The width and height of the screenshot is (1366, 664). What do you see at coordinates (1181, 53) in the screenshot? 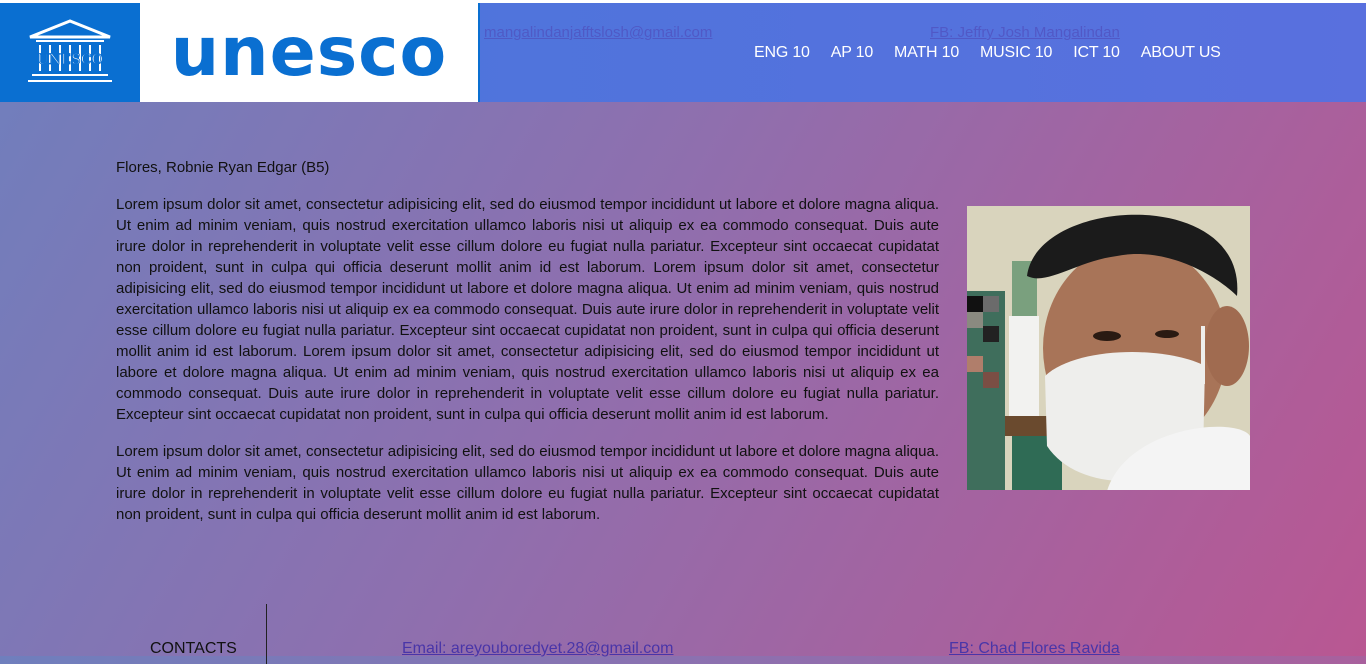
I see `nav-about-us: ABOUT US` at bounding box center [1181, 53].